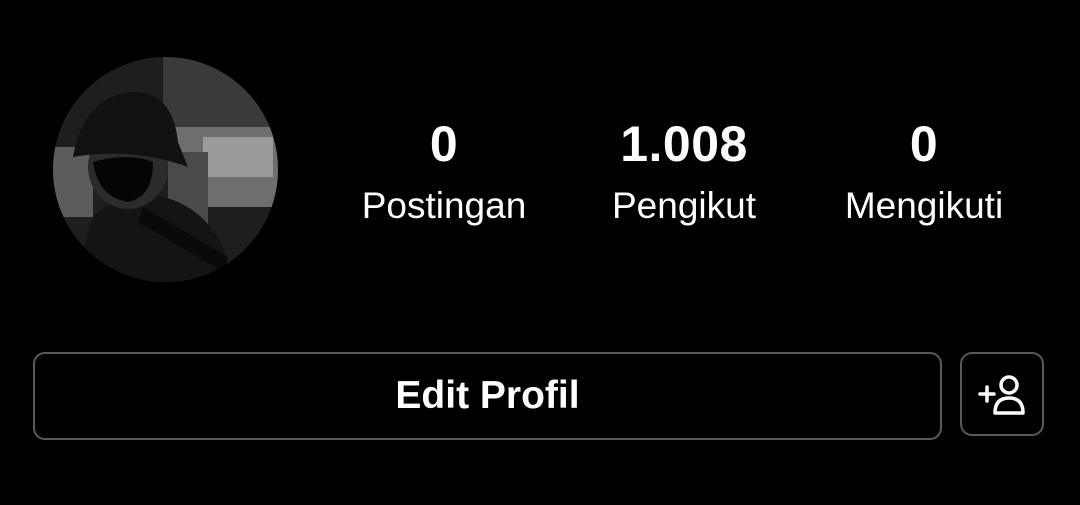  I want to click on profile-avatar, so click(165, 169).